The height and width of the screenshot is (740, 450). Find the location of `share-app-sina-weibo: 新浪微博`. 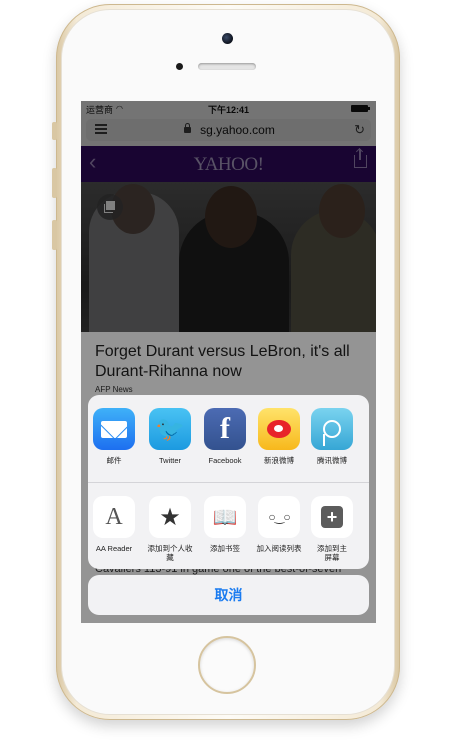

share-app-sina-weibo: 新浪微博 is located at coordinates (279, 436).